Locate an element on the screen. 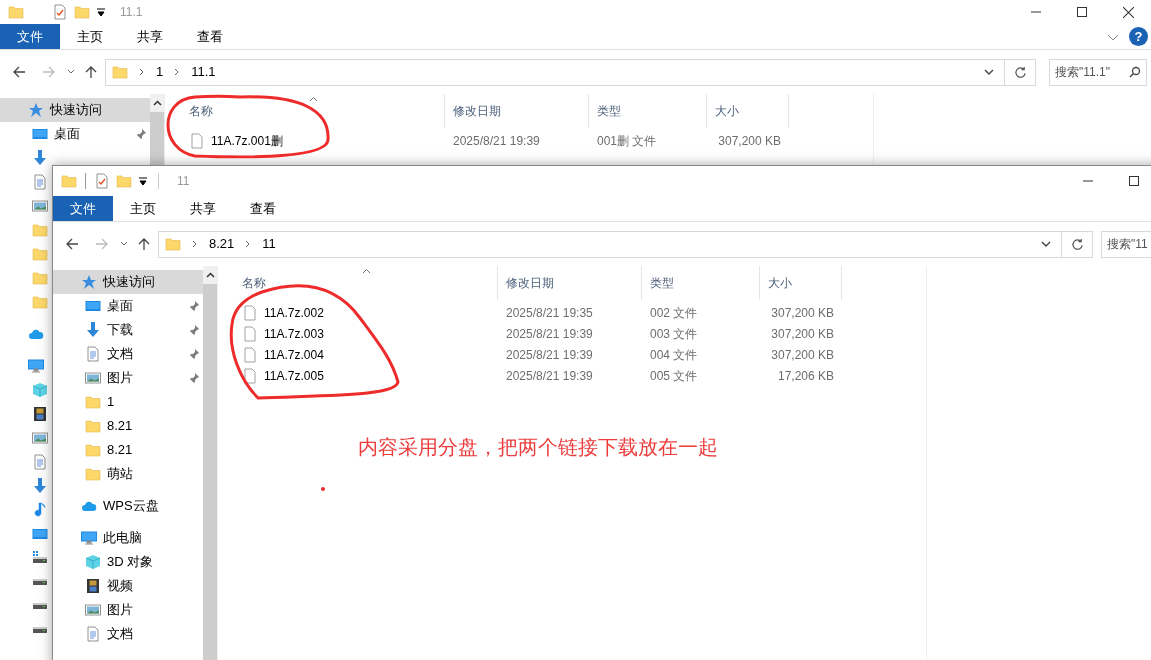 Image resolution: width=1151 pixels, height=660 pixels. sidebar-label: 3D 对象 is located at coordinates (130, 562).